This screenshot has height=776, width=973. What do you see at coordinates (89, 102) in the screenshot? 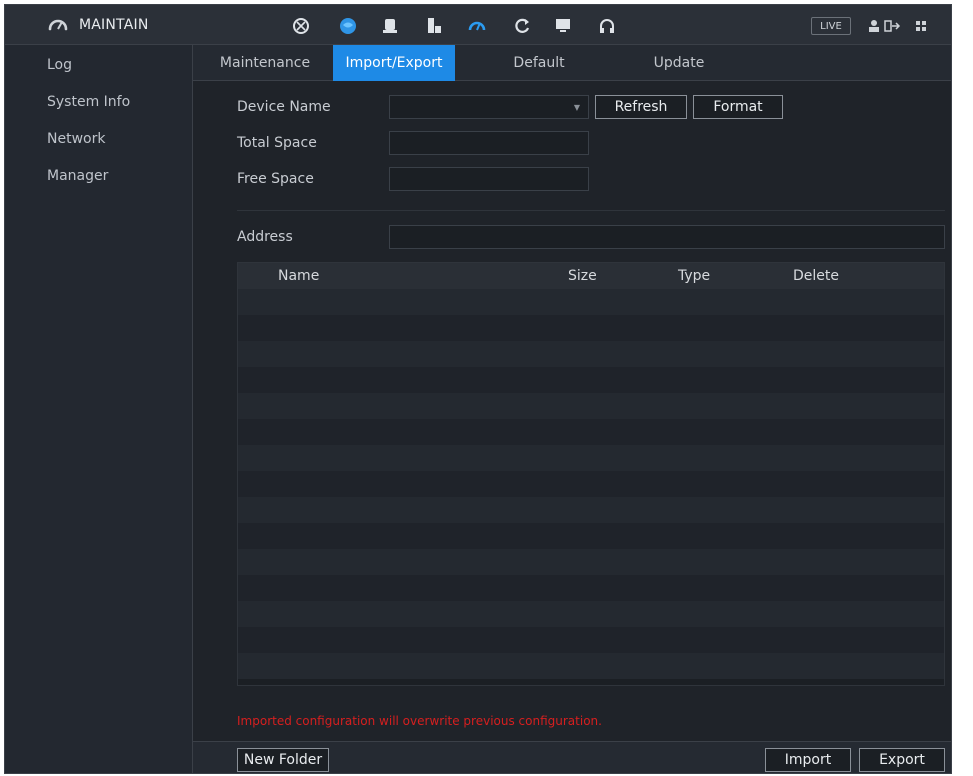
I see `sidebar-item-label: System Info` at bounding box center [89, 102].